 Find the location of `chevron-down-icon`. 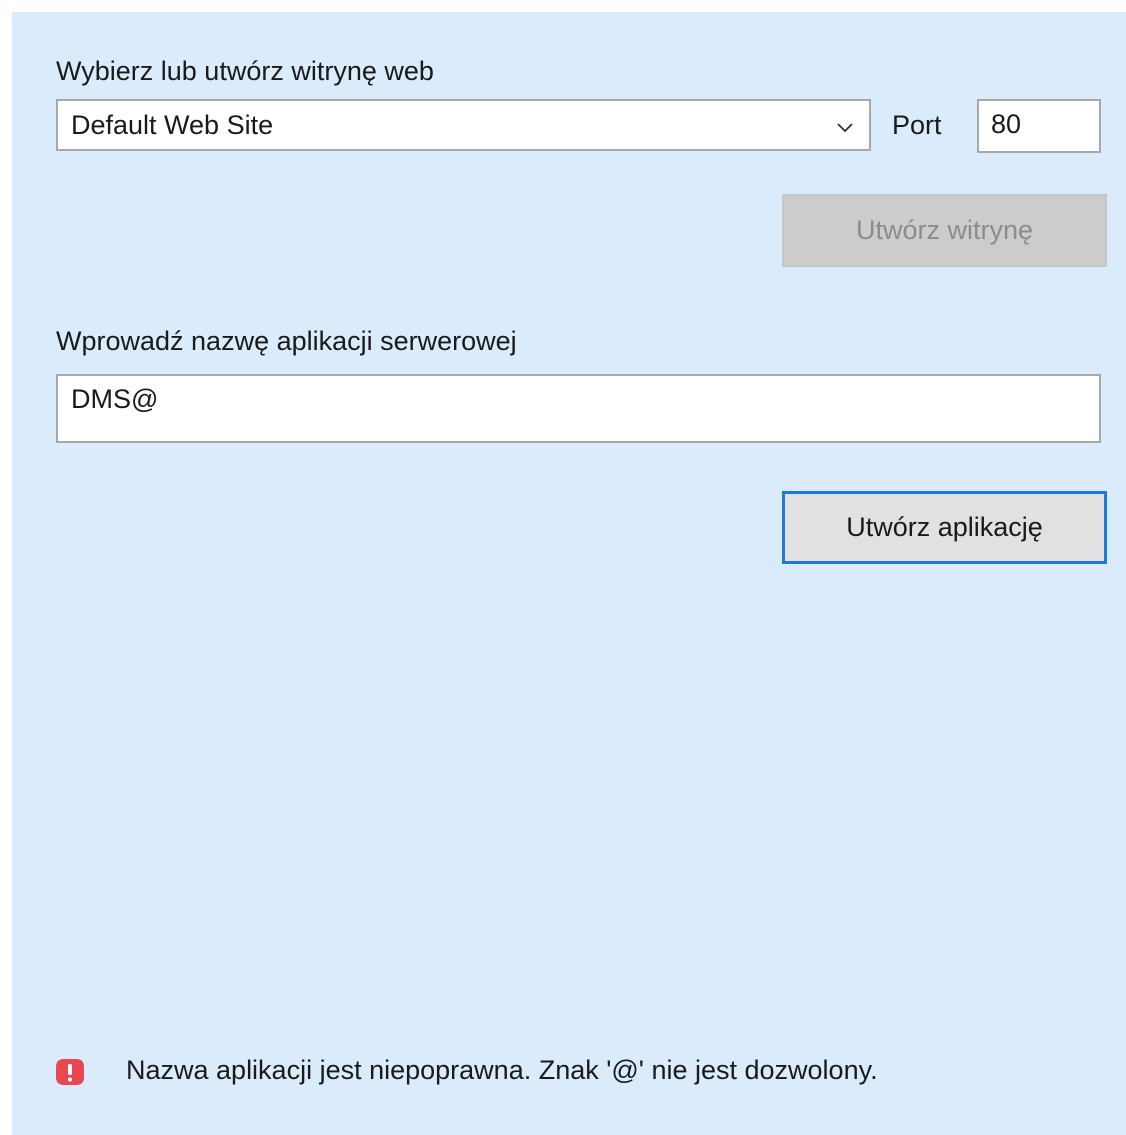

chevron-down-icon is located at coordinates (845, 128).